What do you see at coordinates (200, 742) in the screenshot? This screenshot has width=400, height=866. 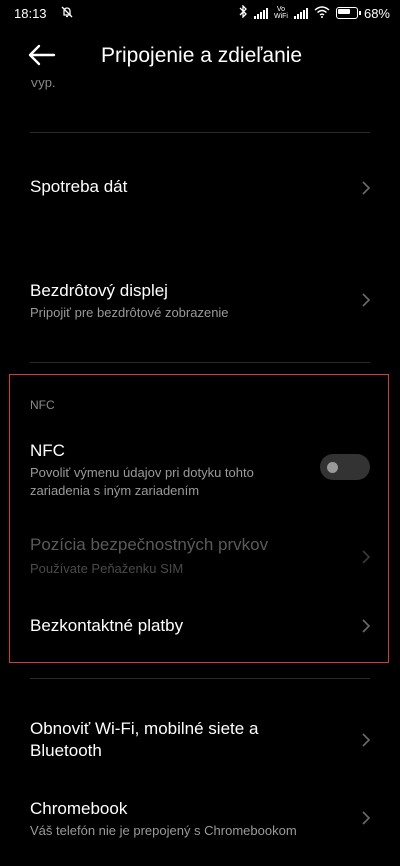 I see `reset-network-item: Obnoviť Wi-Fi, mobilné siete a Bluetooth` at bounding box center [200, 742].